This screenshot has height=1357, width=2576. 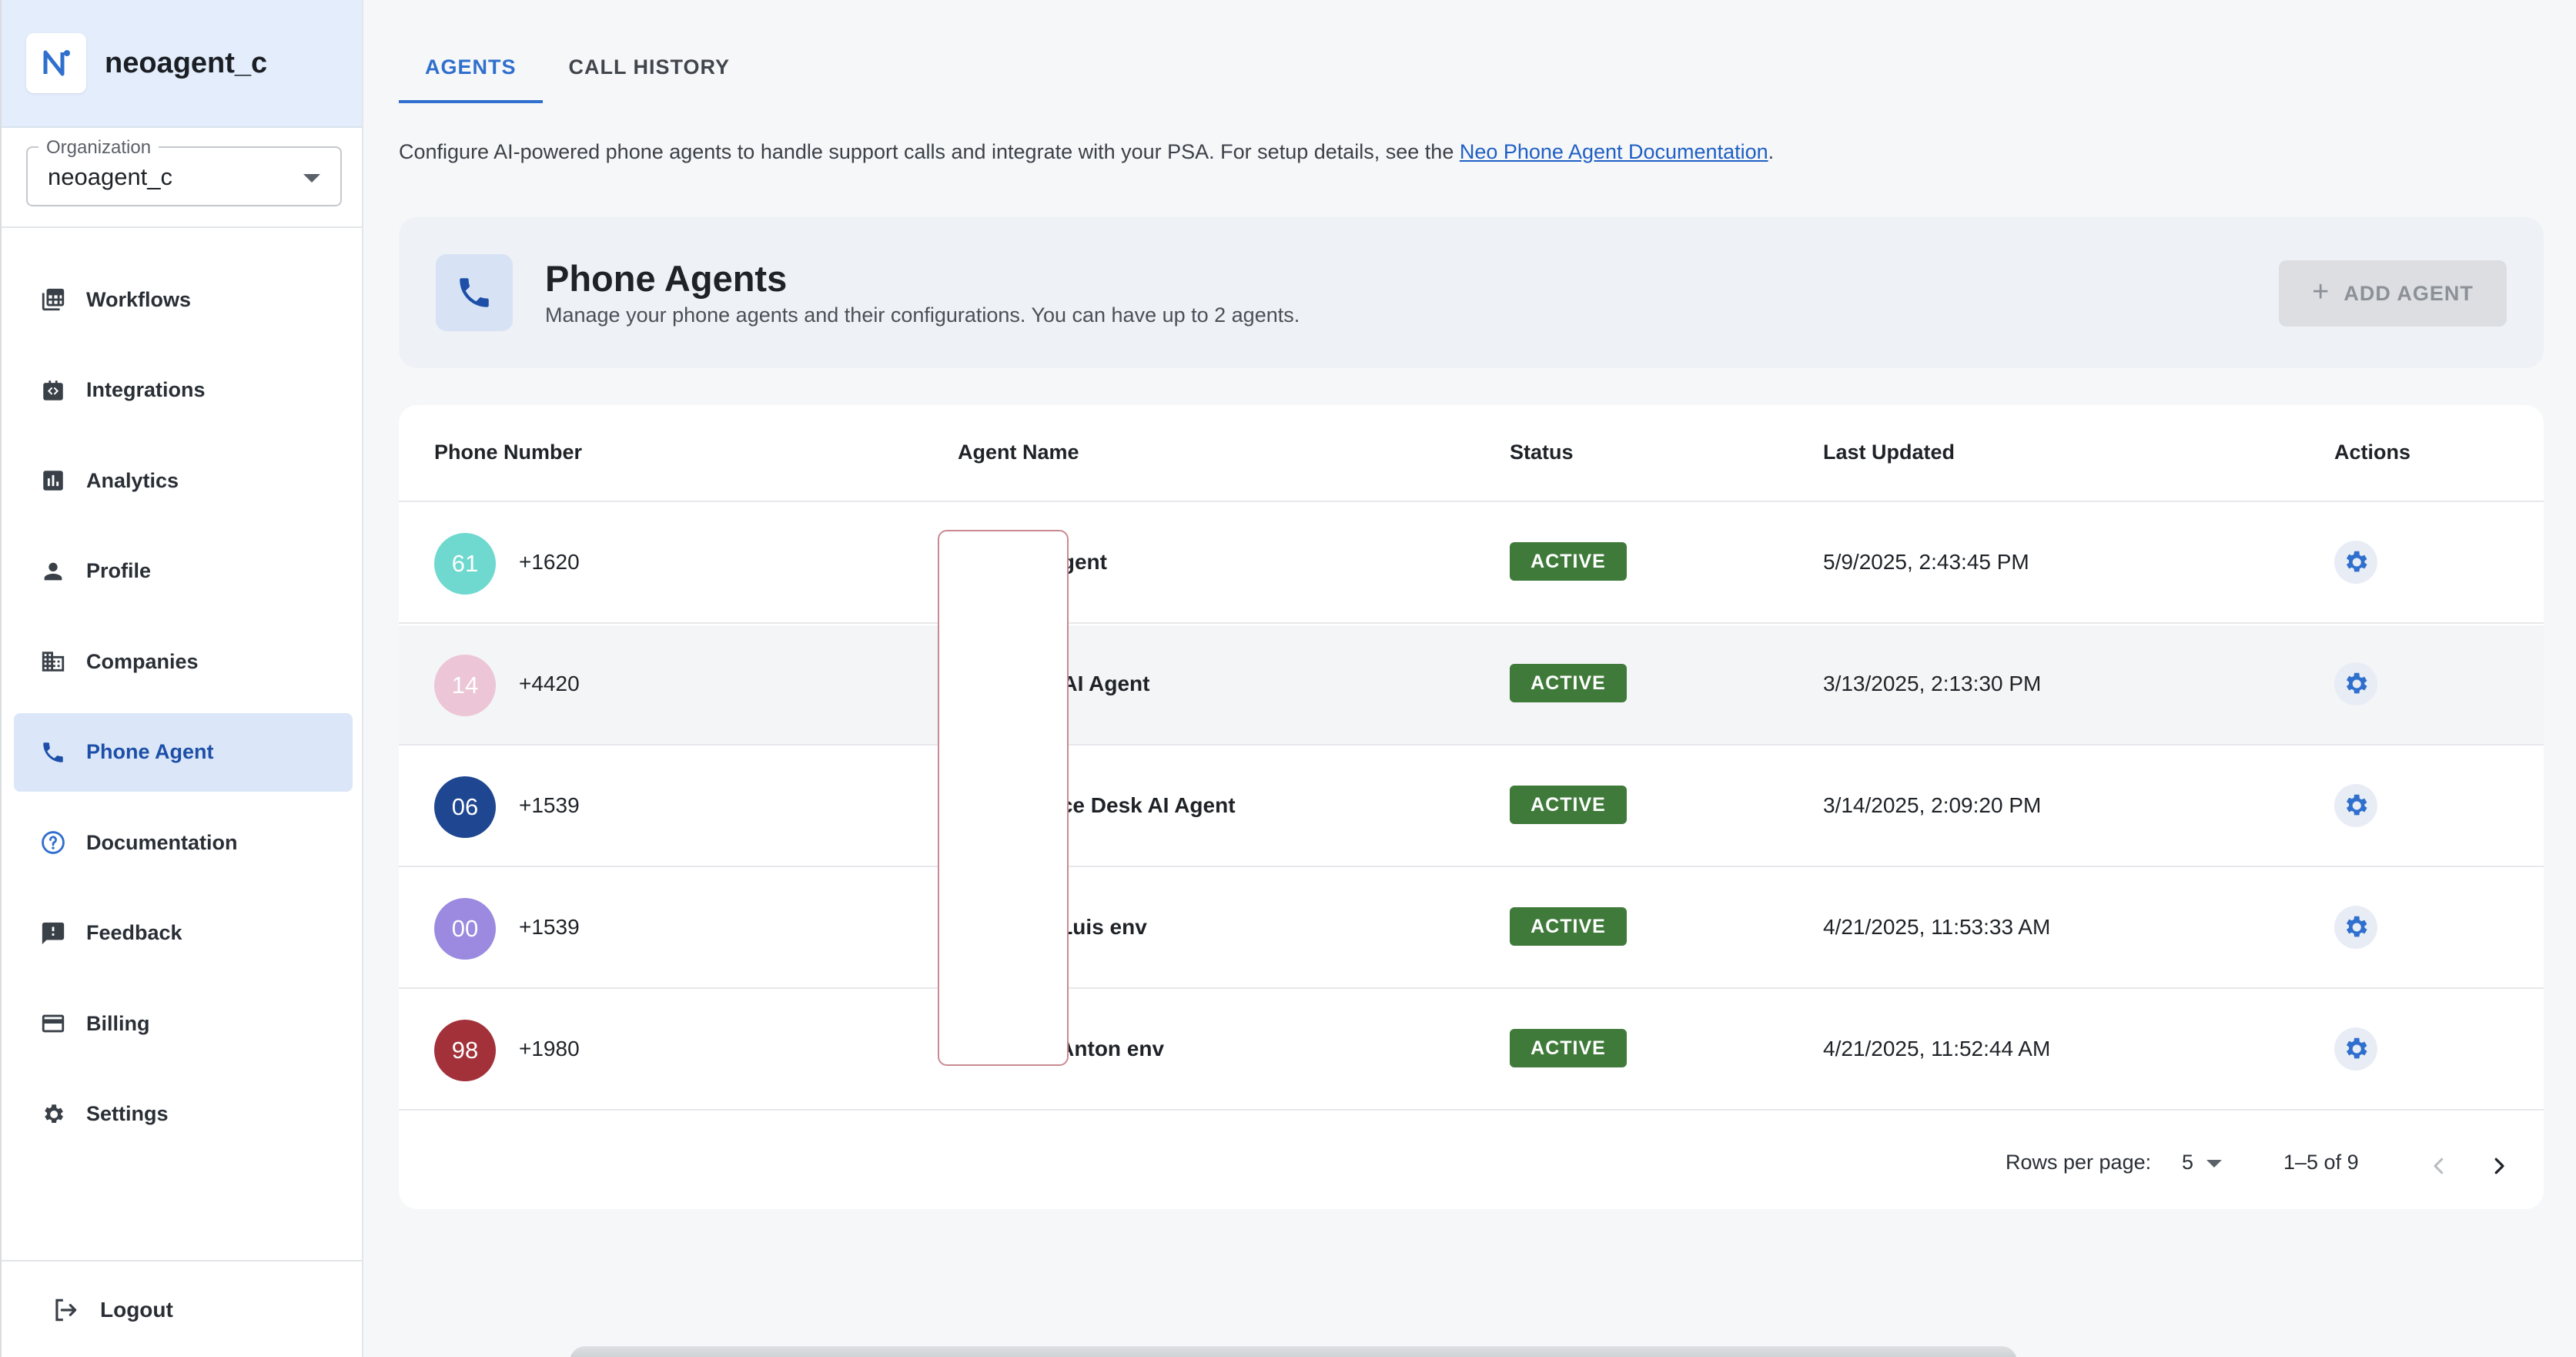 I want to click on sidebar-item-documentation: Documentation, so click(x=184, y=843).